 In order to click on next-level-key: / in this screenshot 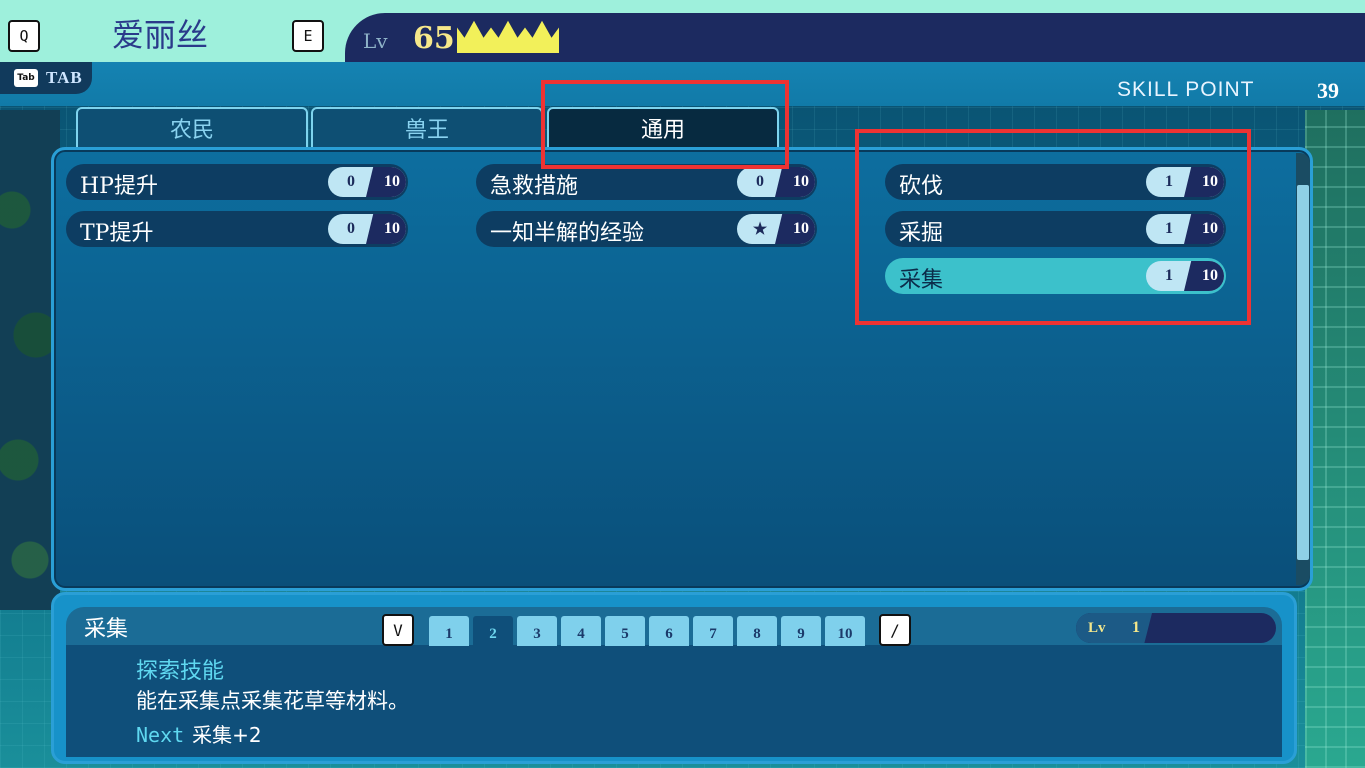, I will do `click(895, 630)`.